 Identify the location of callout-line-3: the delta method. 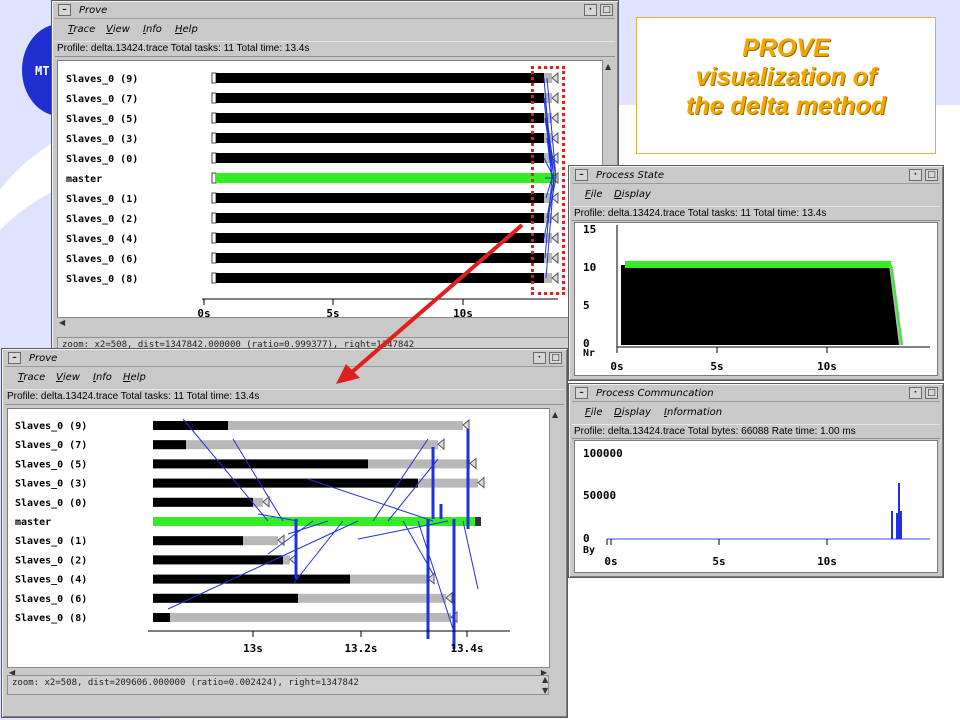
(785, 106).